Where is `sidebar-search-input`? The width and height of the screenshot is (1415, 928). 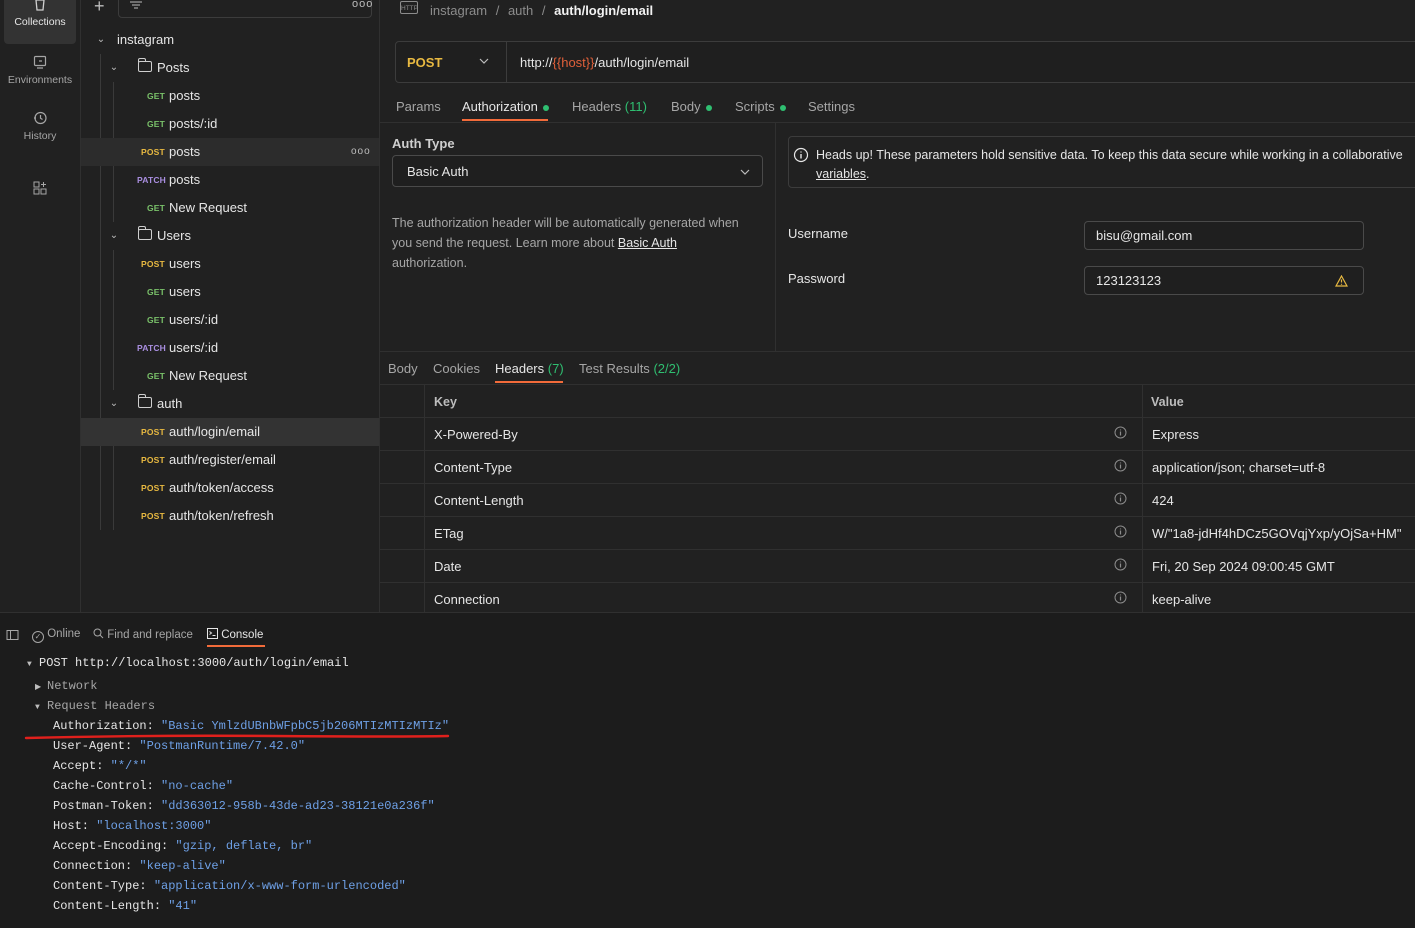 sidebar-search-input is located at coordinates (245, 9).